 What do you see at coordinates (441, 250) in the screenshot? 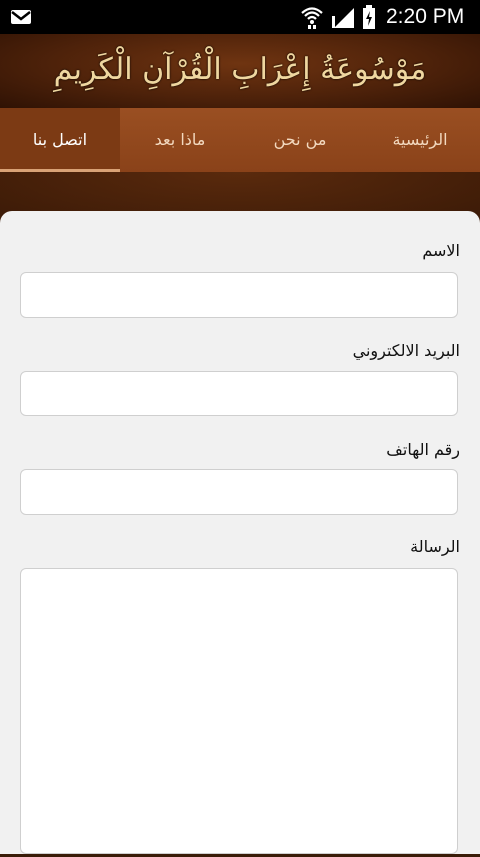
I see `name-label: الاسم` at bounding box center [441, 250].